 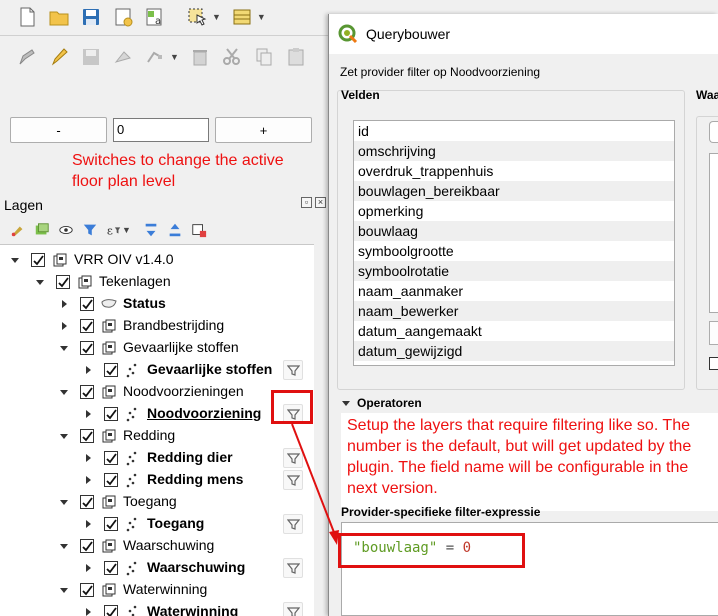 I want to click on field-item: bouwlaag, so click(x=514, y=231).